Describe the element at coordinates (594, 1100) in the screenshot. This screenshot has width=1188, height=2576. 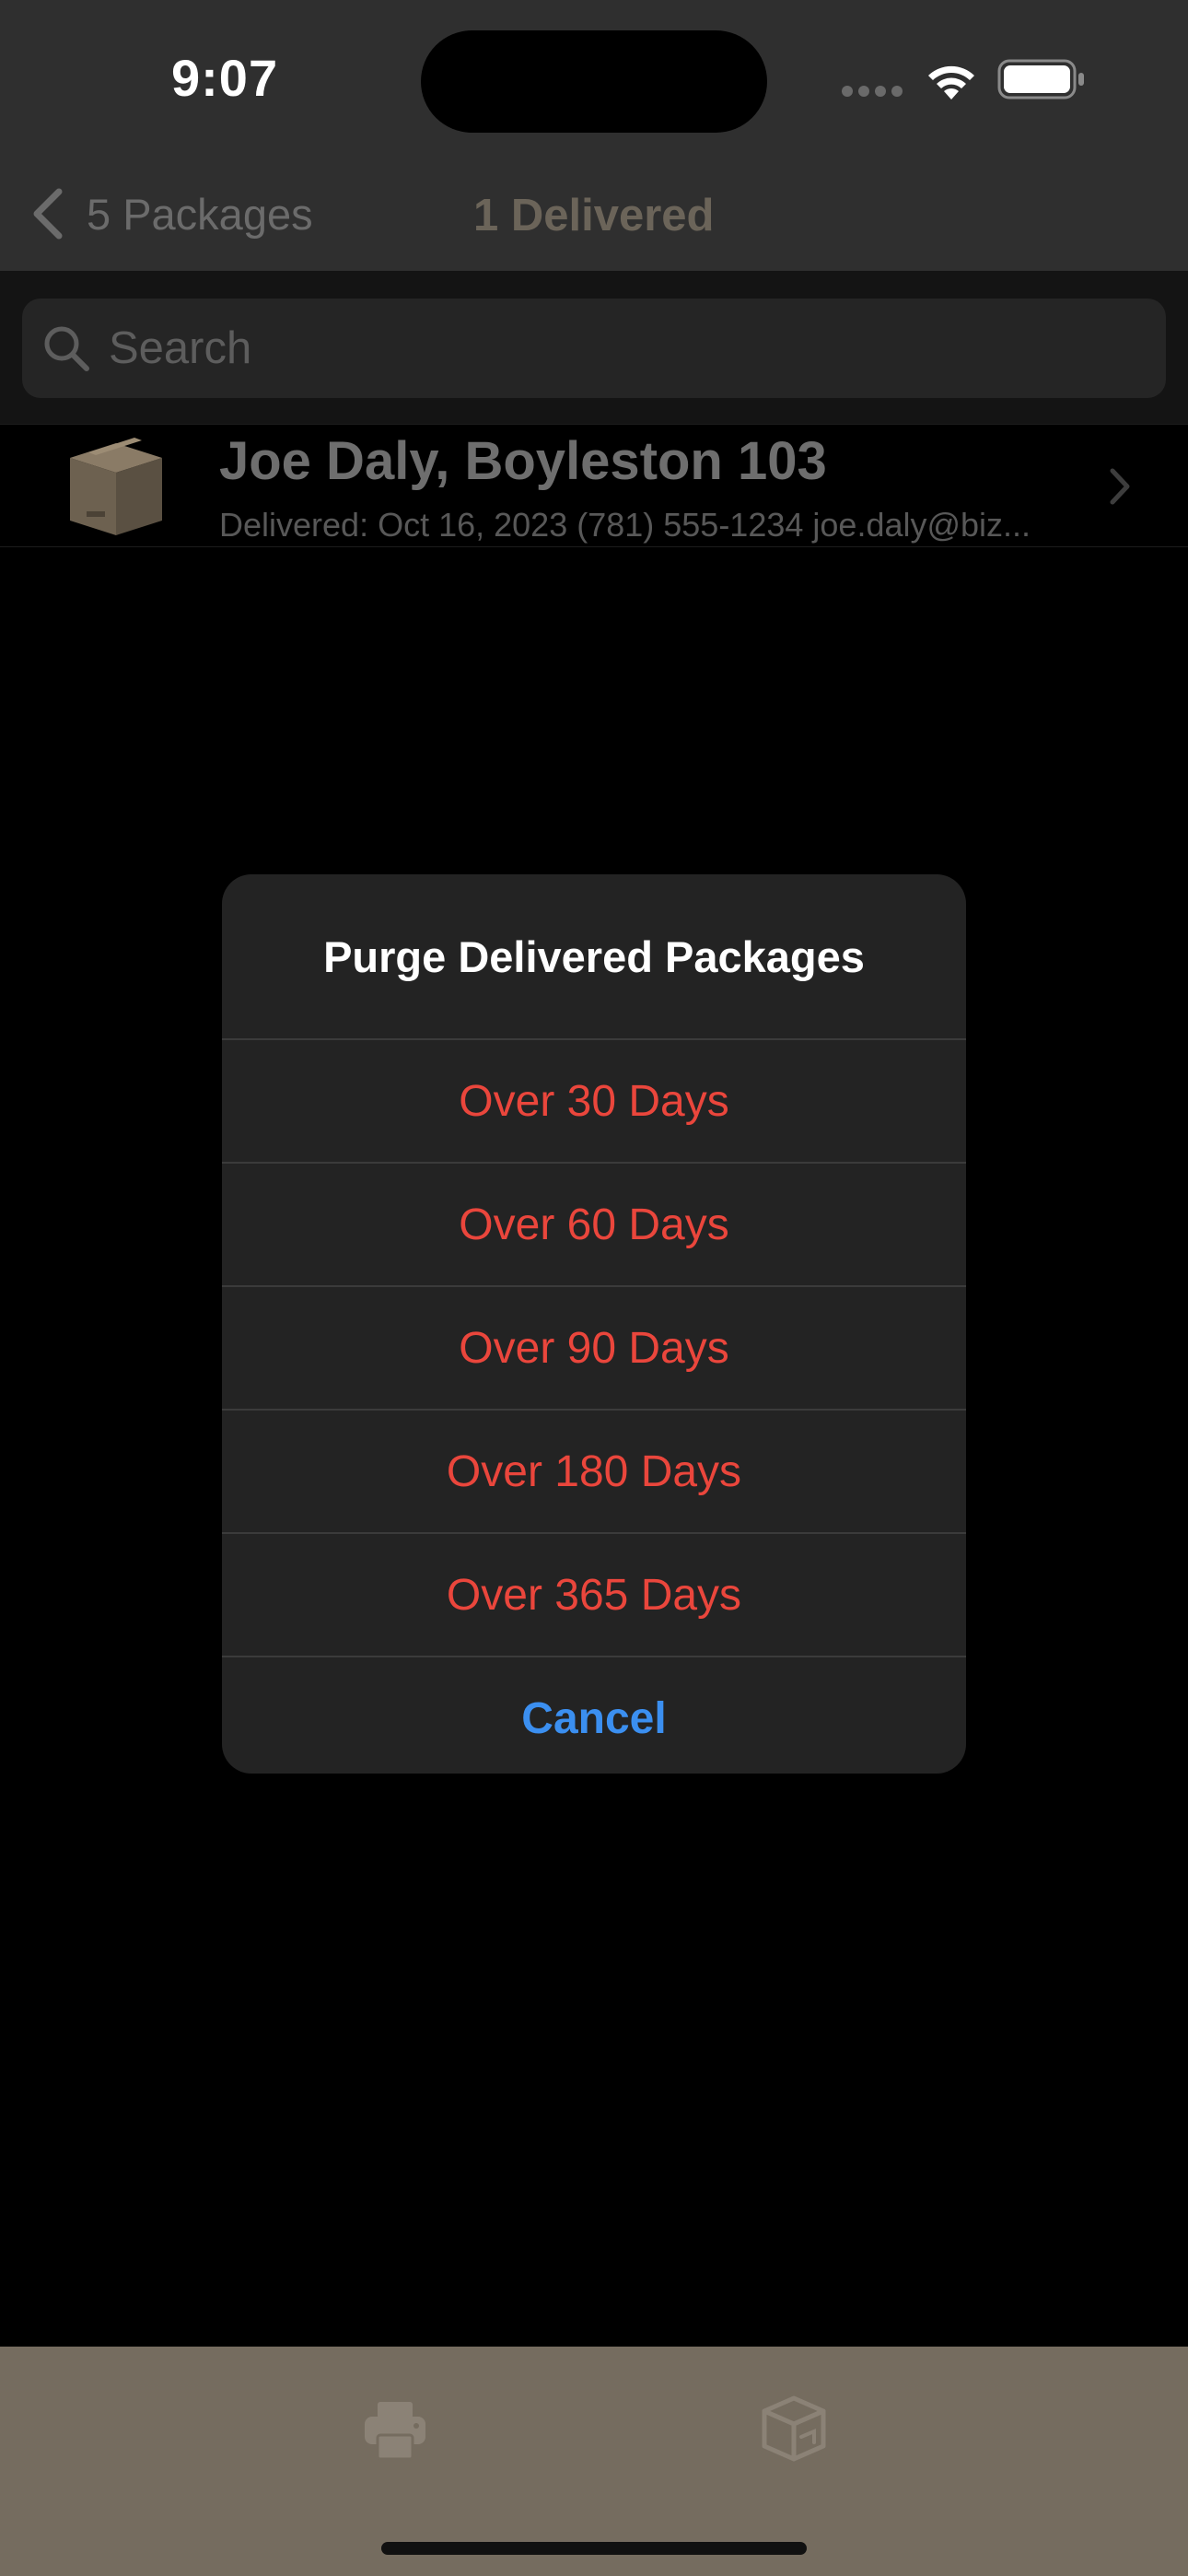
I see `purge-over-30-days-button: Over 30 Days` at that location.